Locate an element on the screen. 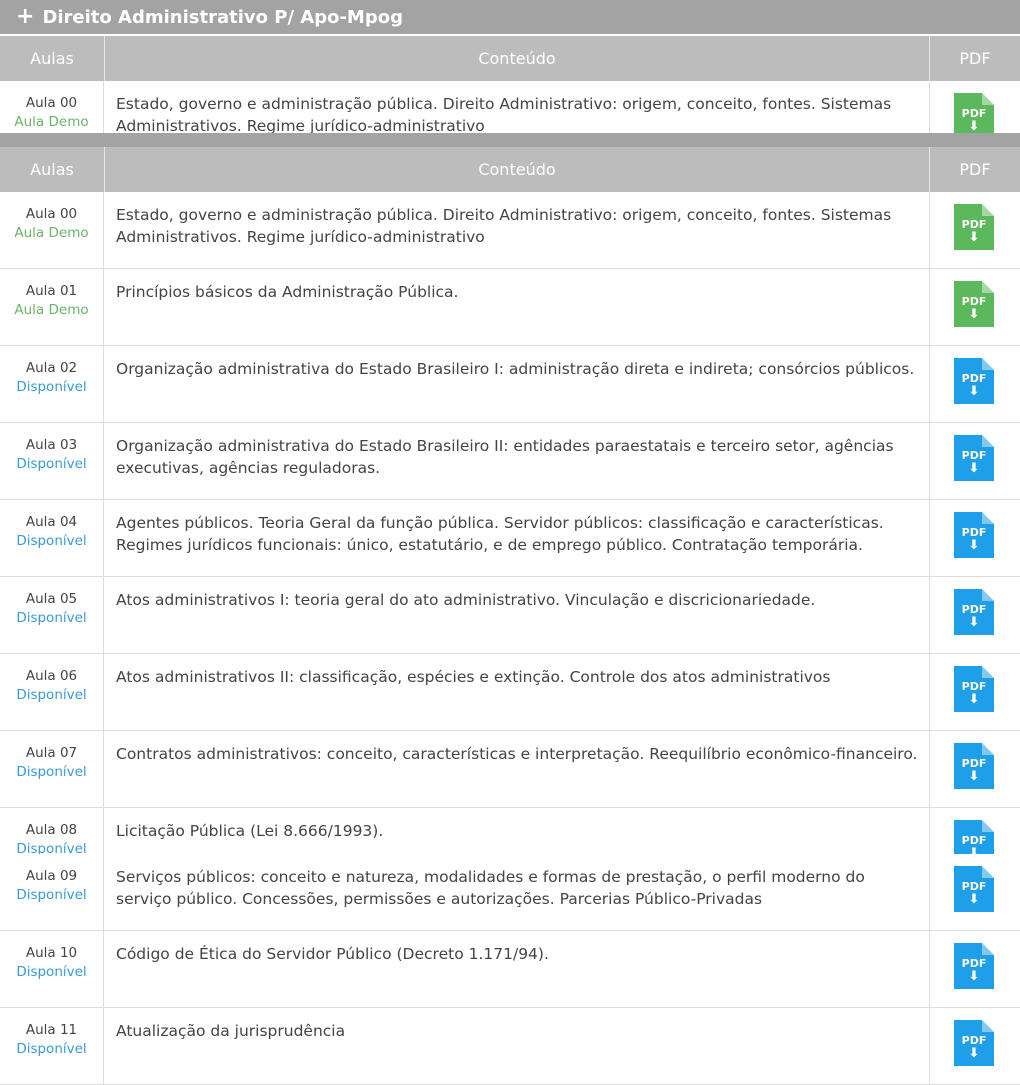 The image size is (1020, 1085). aula-number: Aula 07 is located at coordinates (51, 753).